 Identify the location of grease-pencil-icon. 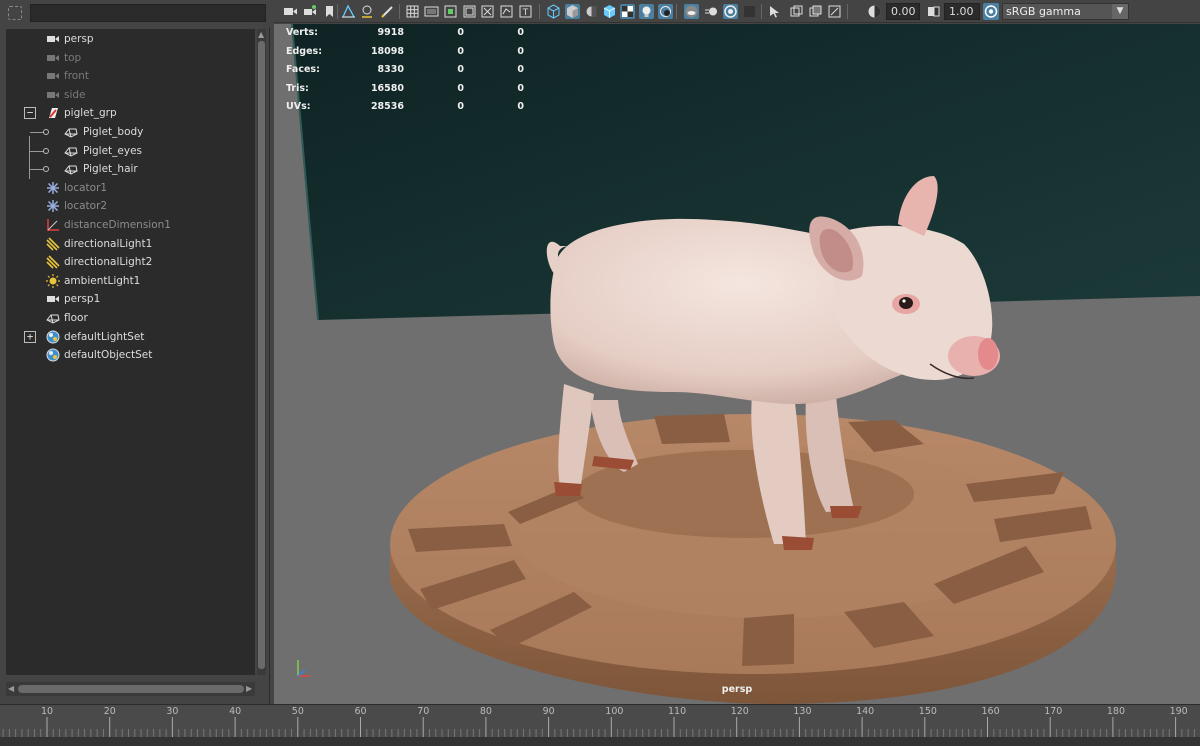
(387, 11).